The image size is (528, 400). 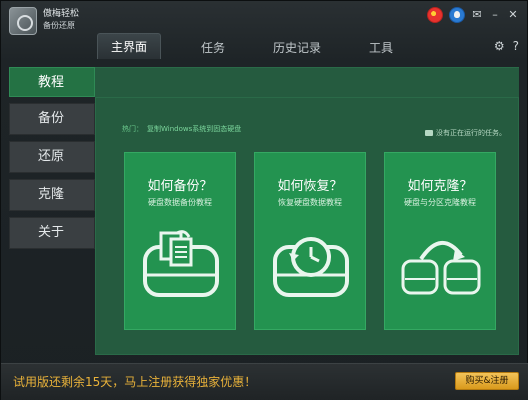 I want to click on titlebar-controls: ✉ – ✕, so click(x=473, y=15).